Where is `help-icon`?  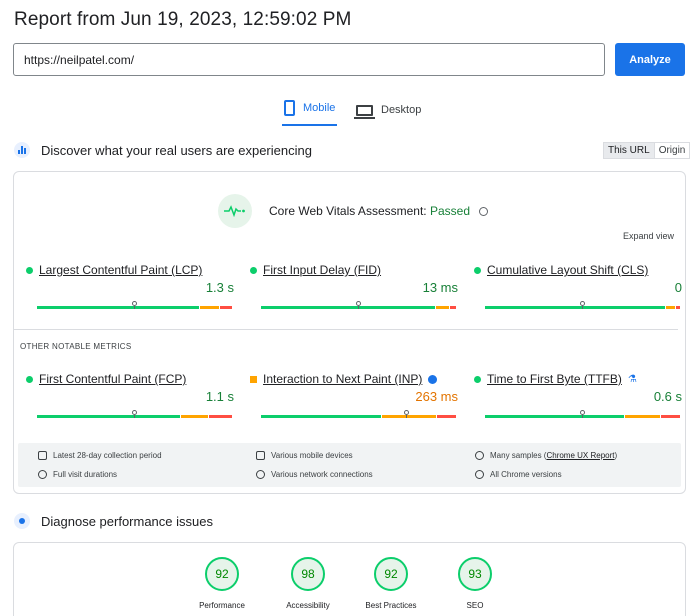 help-icon is located at coordinates (484, 212).